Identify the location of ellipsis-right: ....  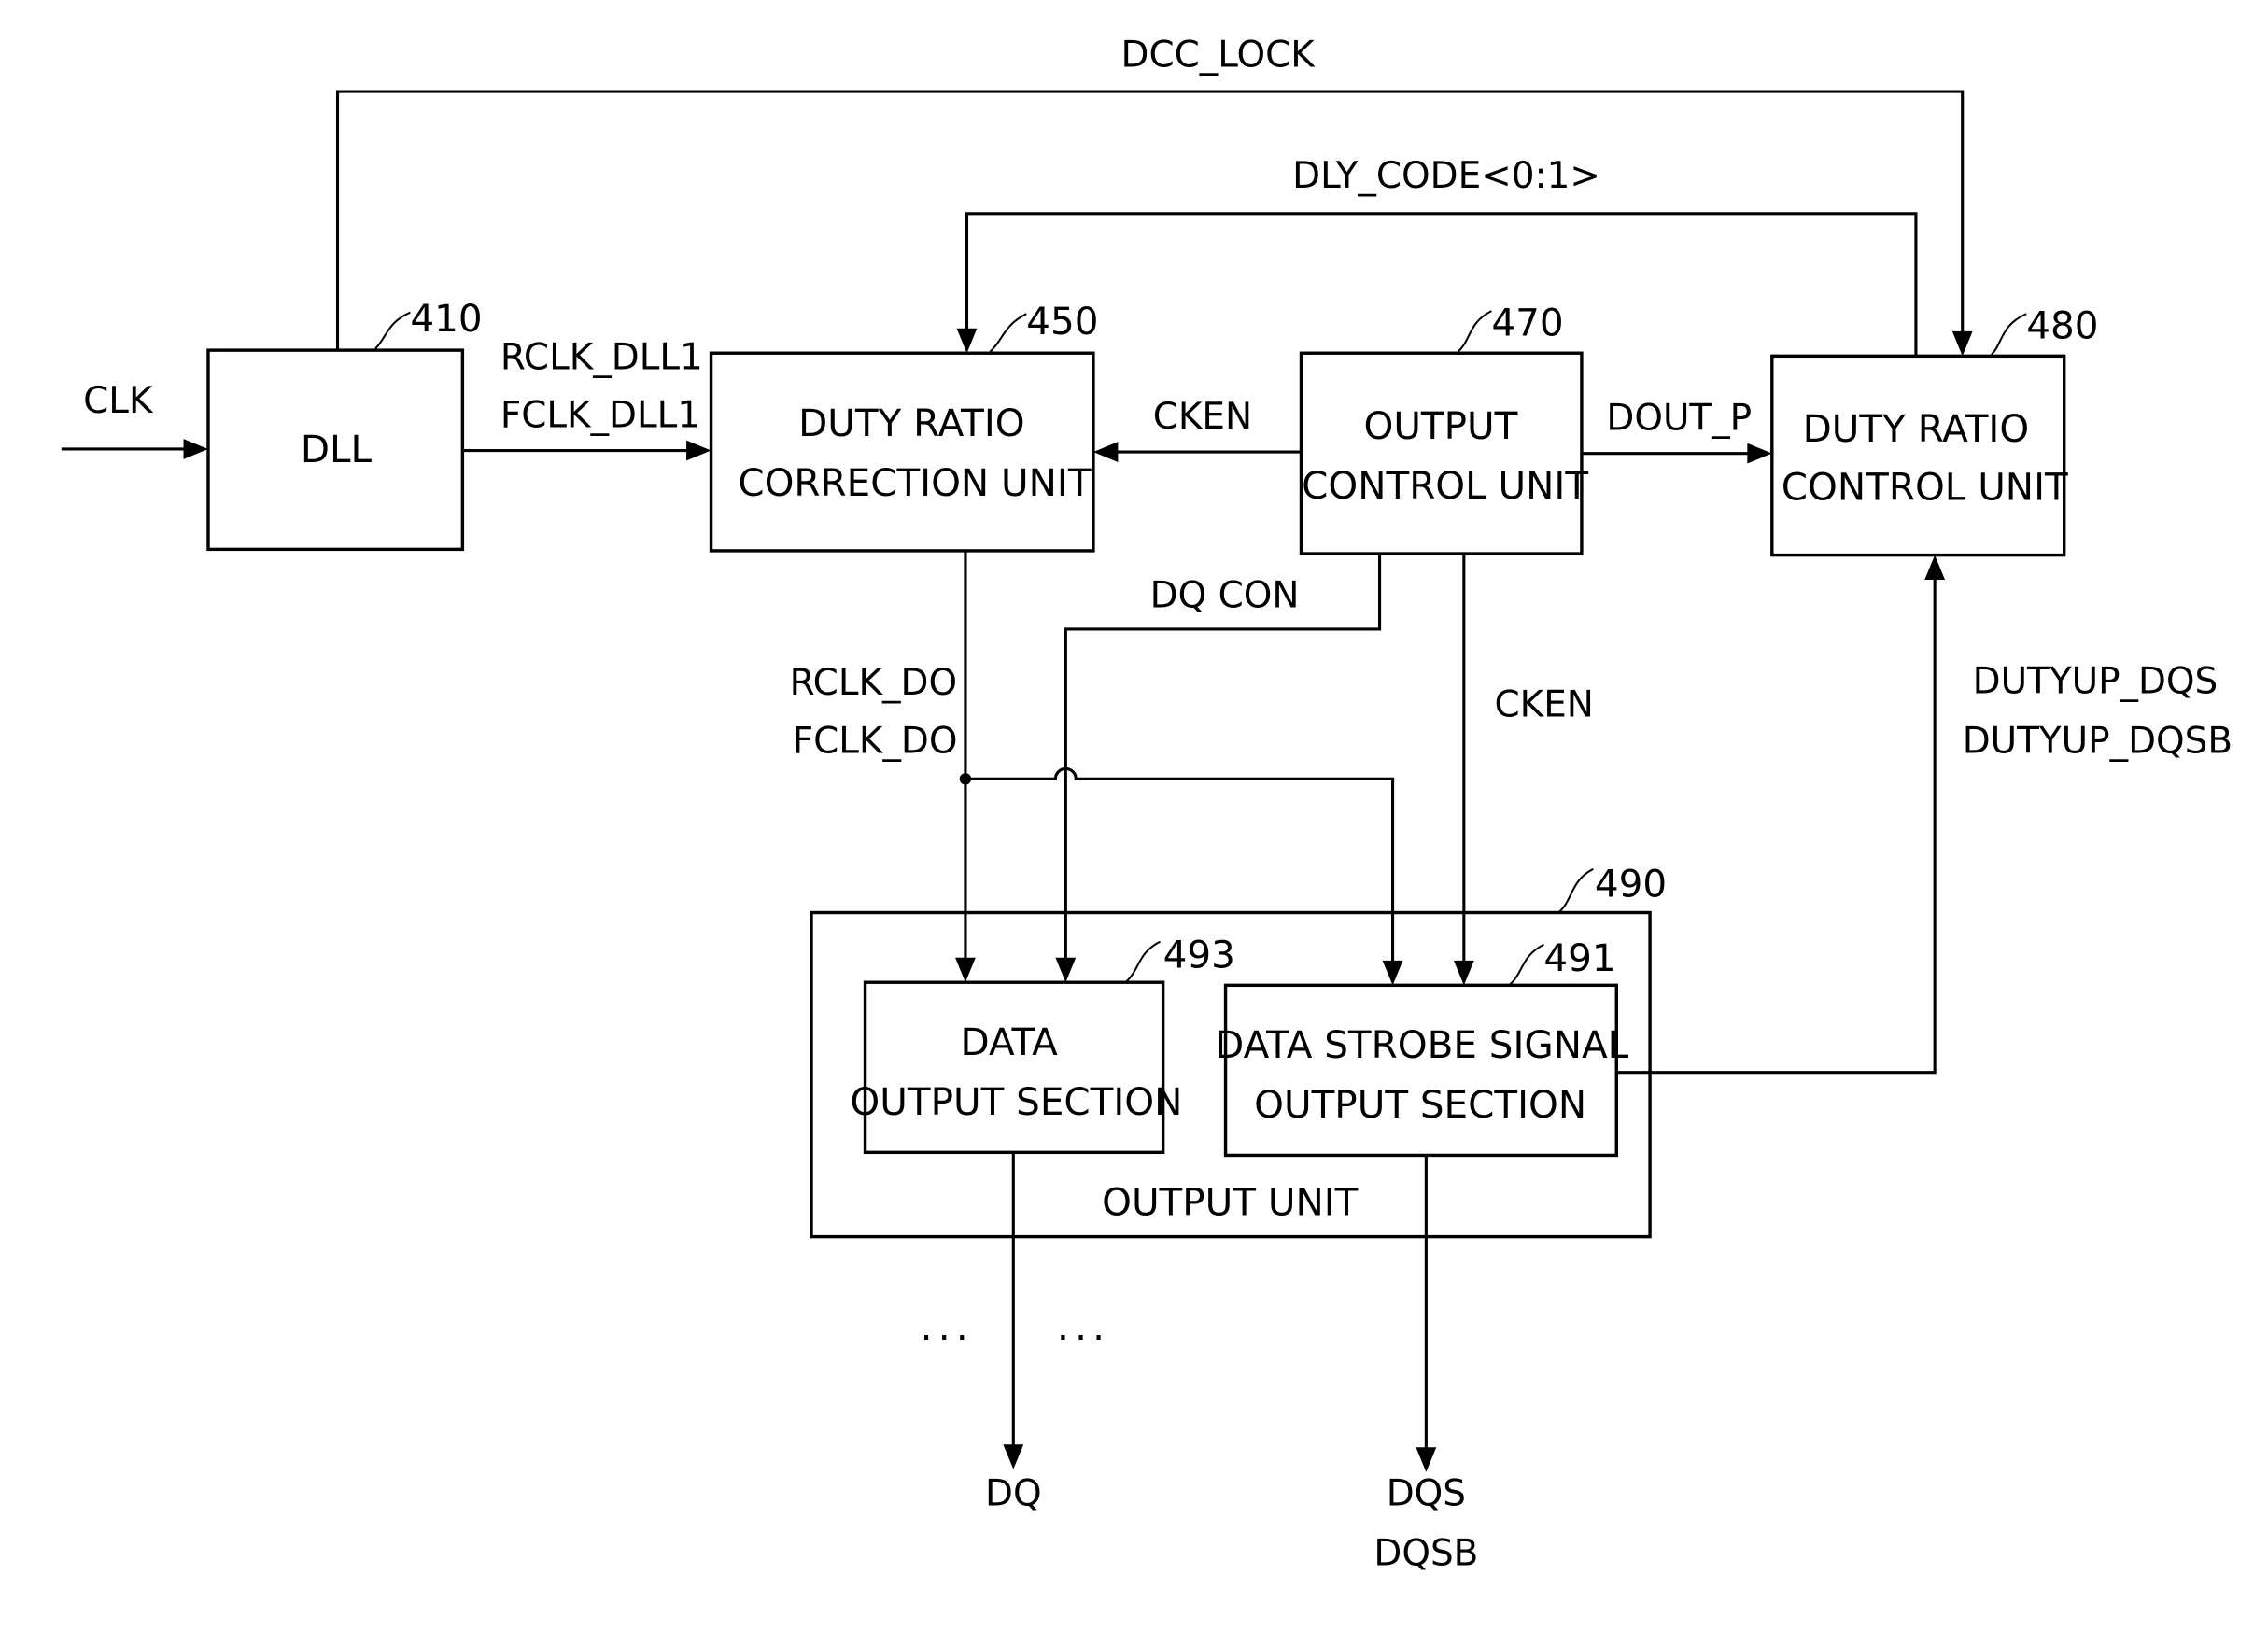
(1083, 1326).